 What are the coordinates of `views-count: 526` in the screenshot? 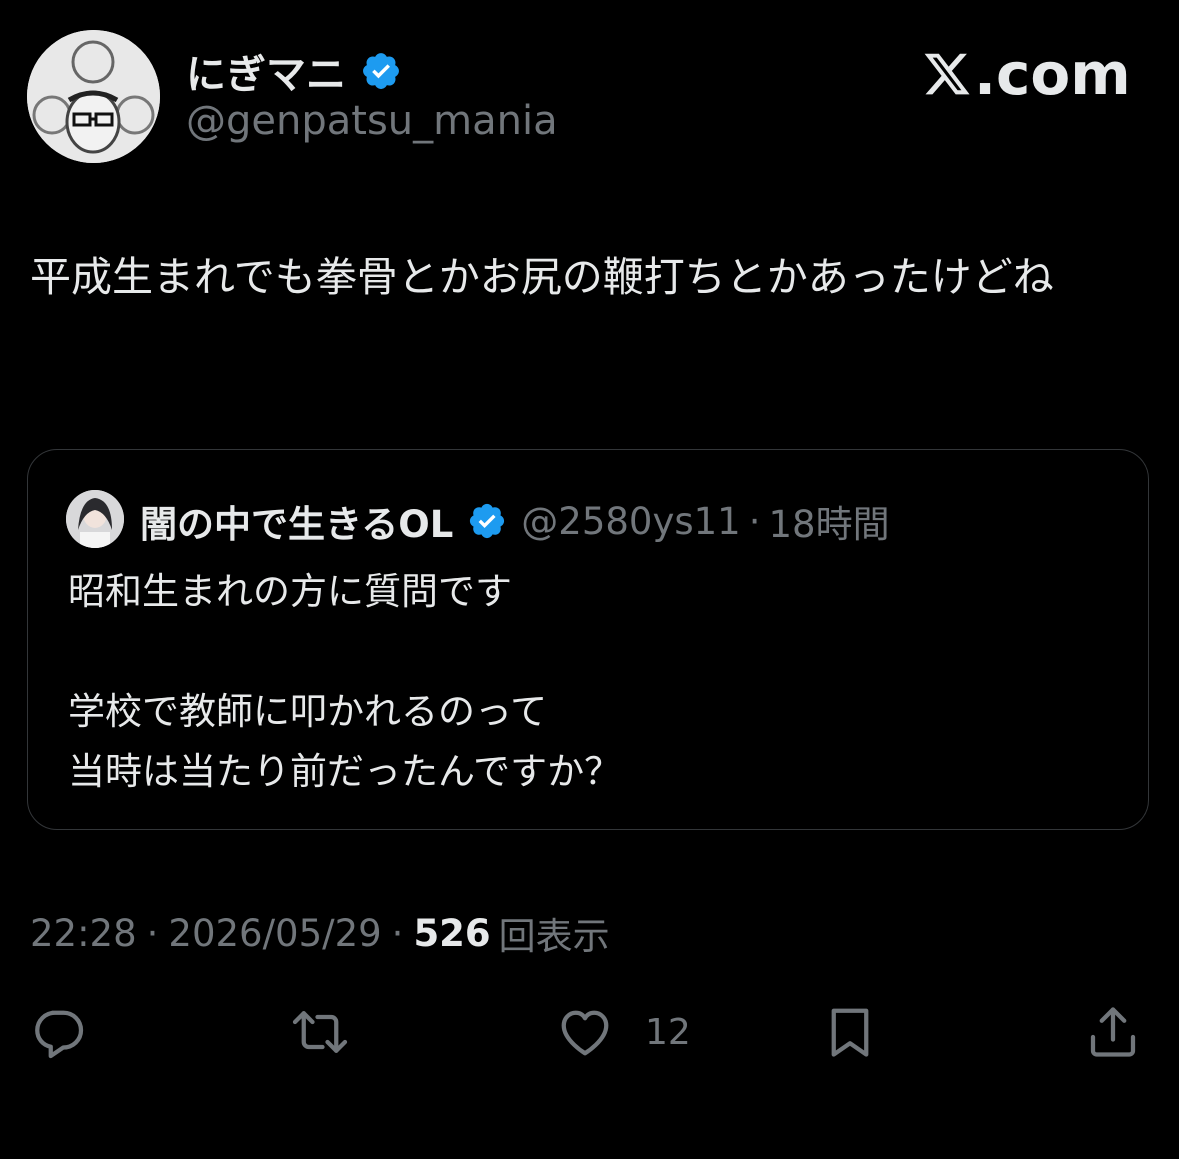 It's located at (452, 933).